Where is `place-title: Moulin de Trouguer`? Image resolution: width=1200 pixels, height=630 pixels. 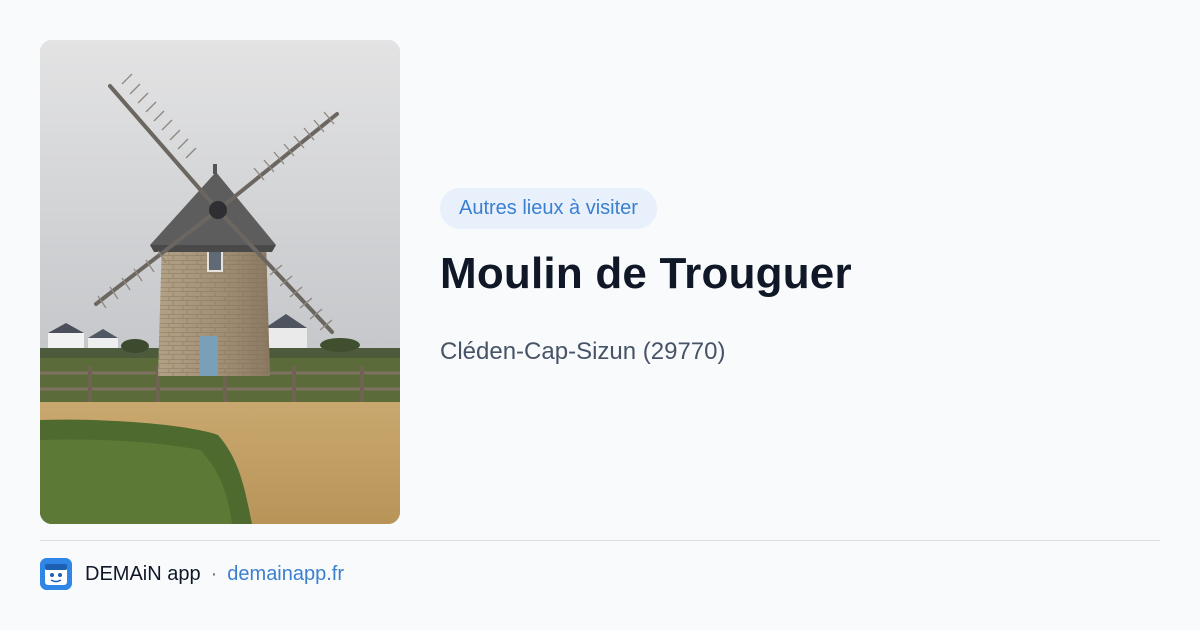
place-title: Moulin de Trouguer is located at coordinates (646, 273).